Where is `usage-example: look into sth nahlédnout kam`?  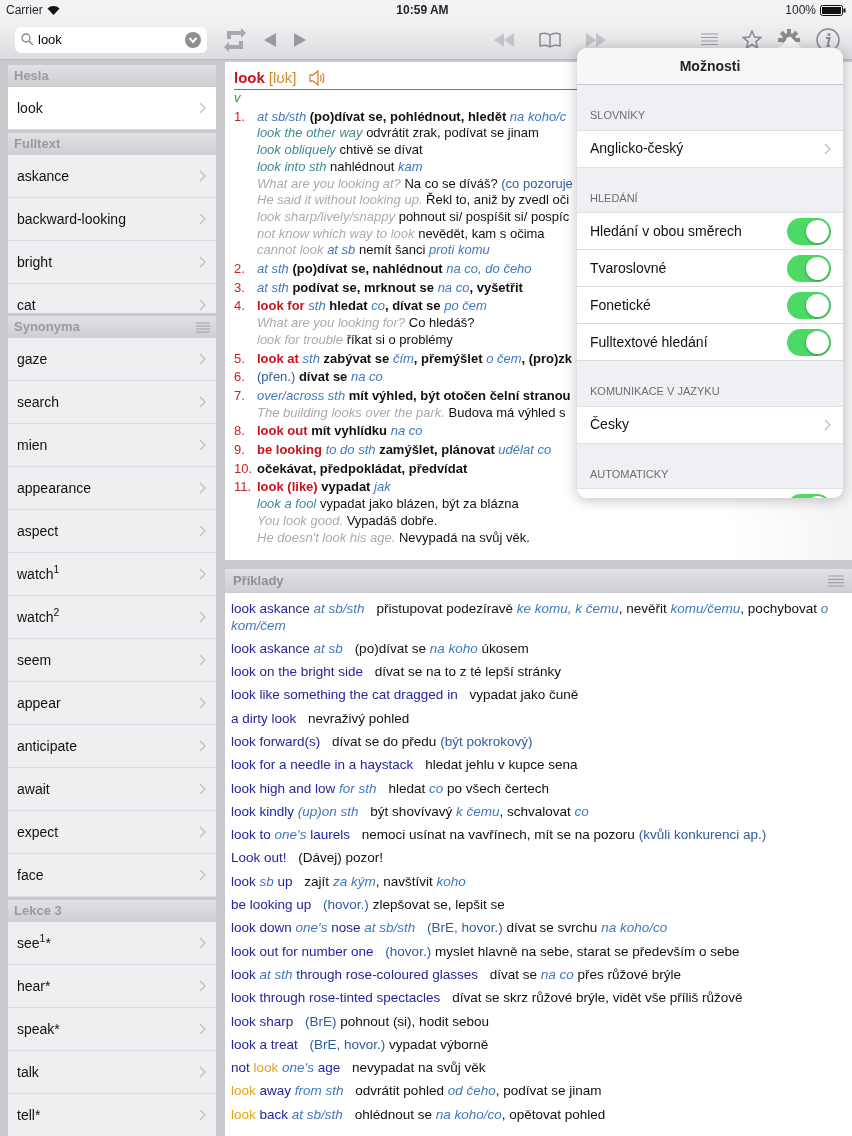 usage-example: look into sth nahlédnout kam is located at coordinates (340, 167).